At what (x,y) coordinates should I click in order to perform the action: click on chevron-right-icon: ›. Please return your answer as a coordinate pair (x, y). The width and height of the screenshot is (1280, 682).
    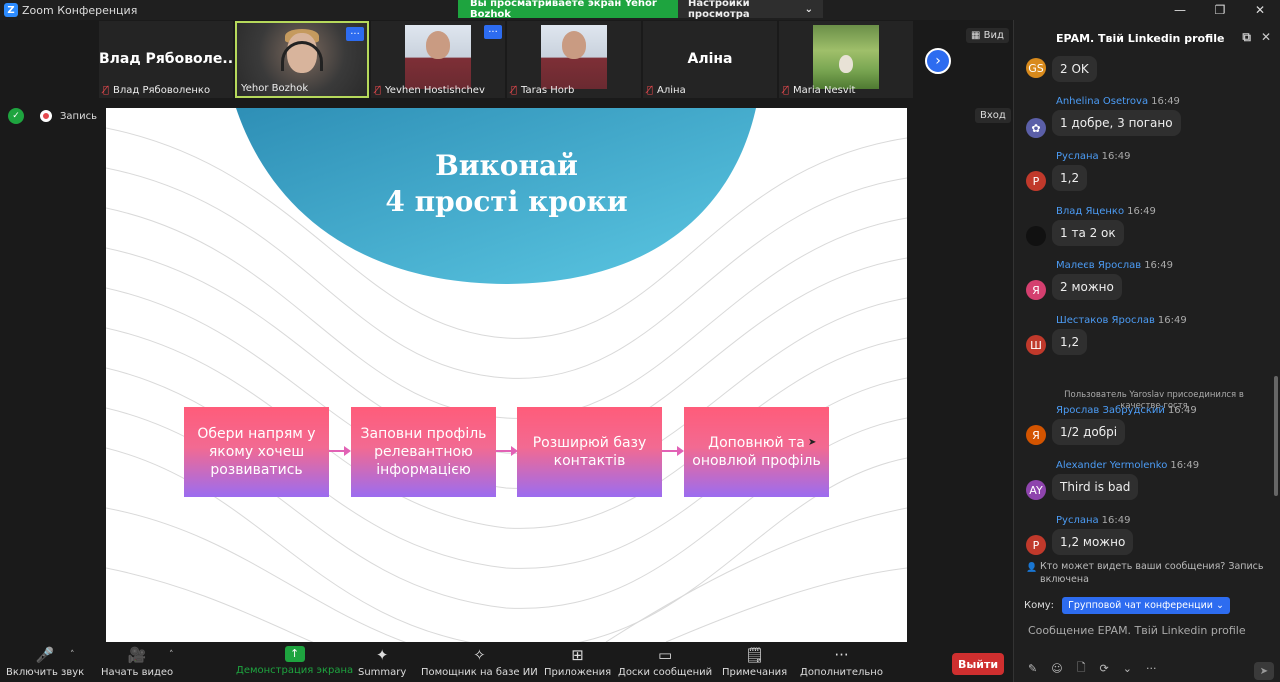
    Looking at the image, I should click on (938, 61).